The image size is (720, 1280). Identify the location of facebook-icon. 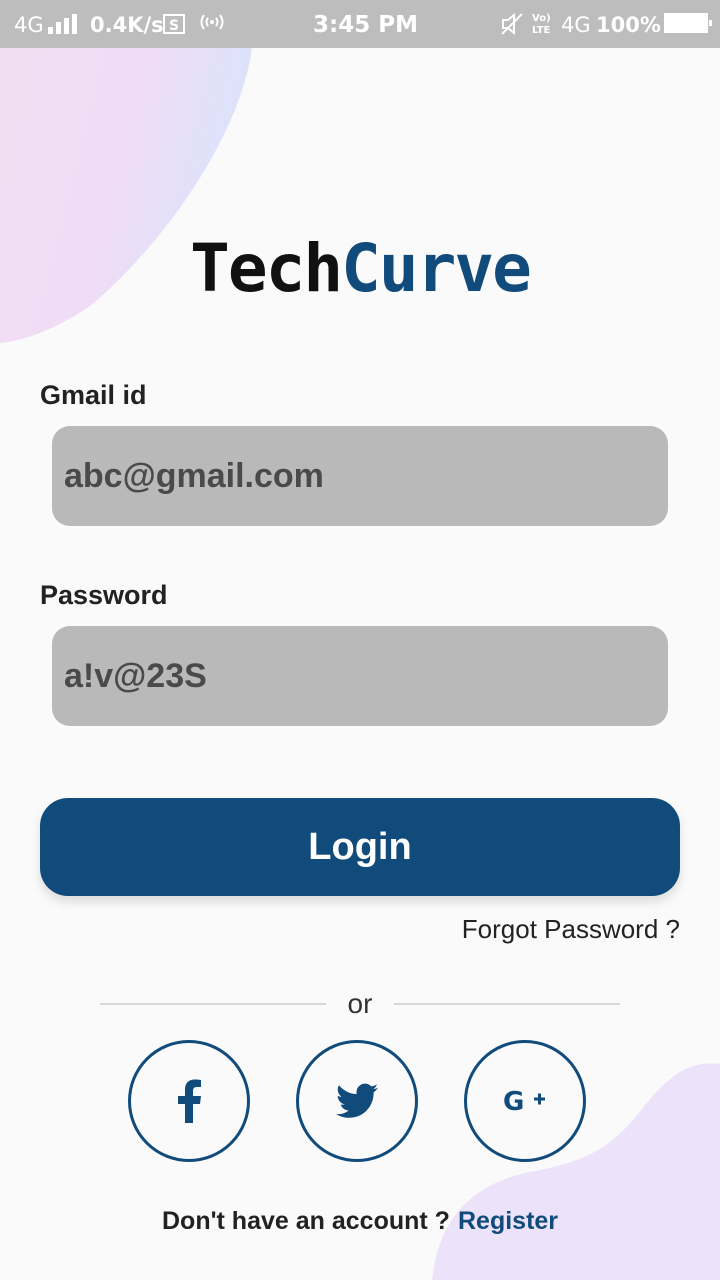
(189, 1101).